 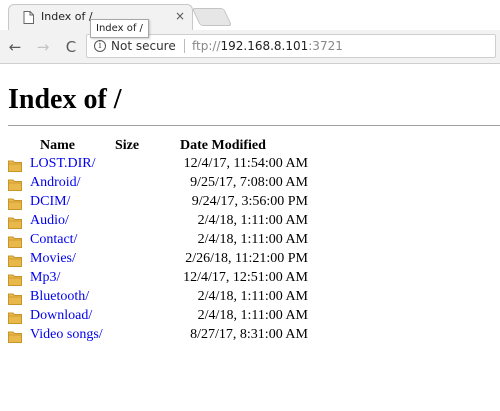 I want to click on directory-link: LOST.DIR/, so click(x=62, y=164).